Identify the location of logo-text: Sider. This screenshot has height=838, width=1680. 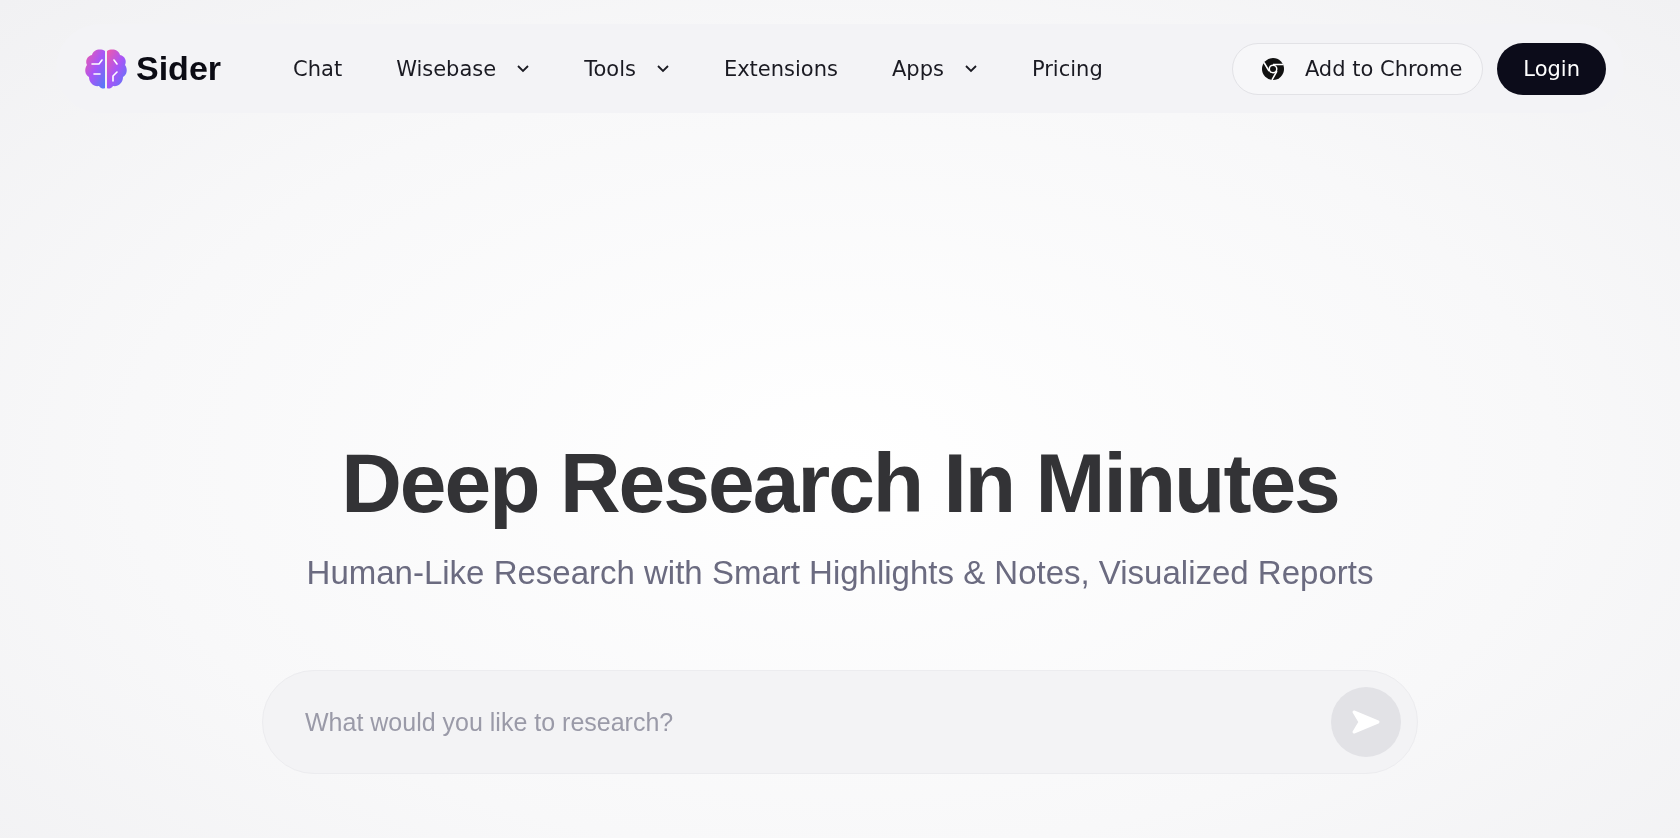
(179, 68).